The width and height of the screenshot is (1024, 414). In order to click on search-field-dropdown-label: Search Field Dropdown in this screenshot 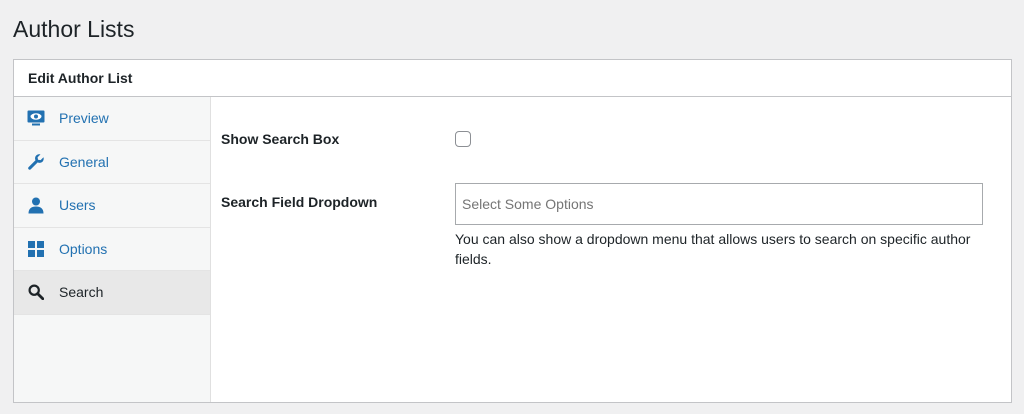, I will do `click(299, 202)`.